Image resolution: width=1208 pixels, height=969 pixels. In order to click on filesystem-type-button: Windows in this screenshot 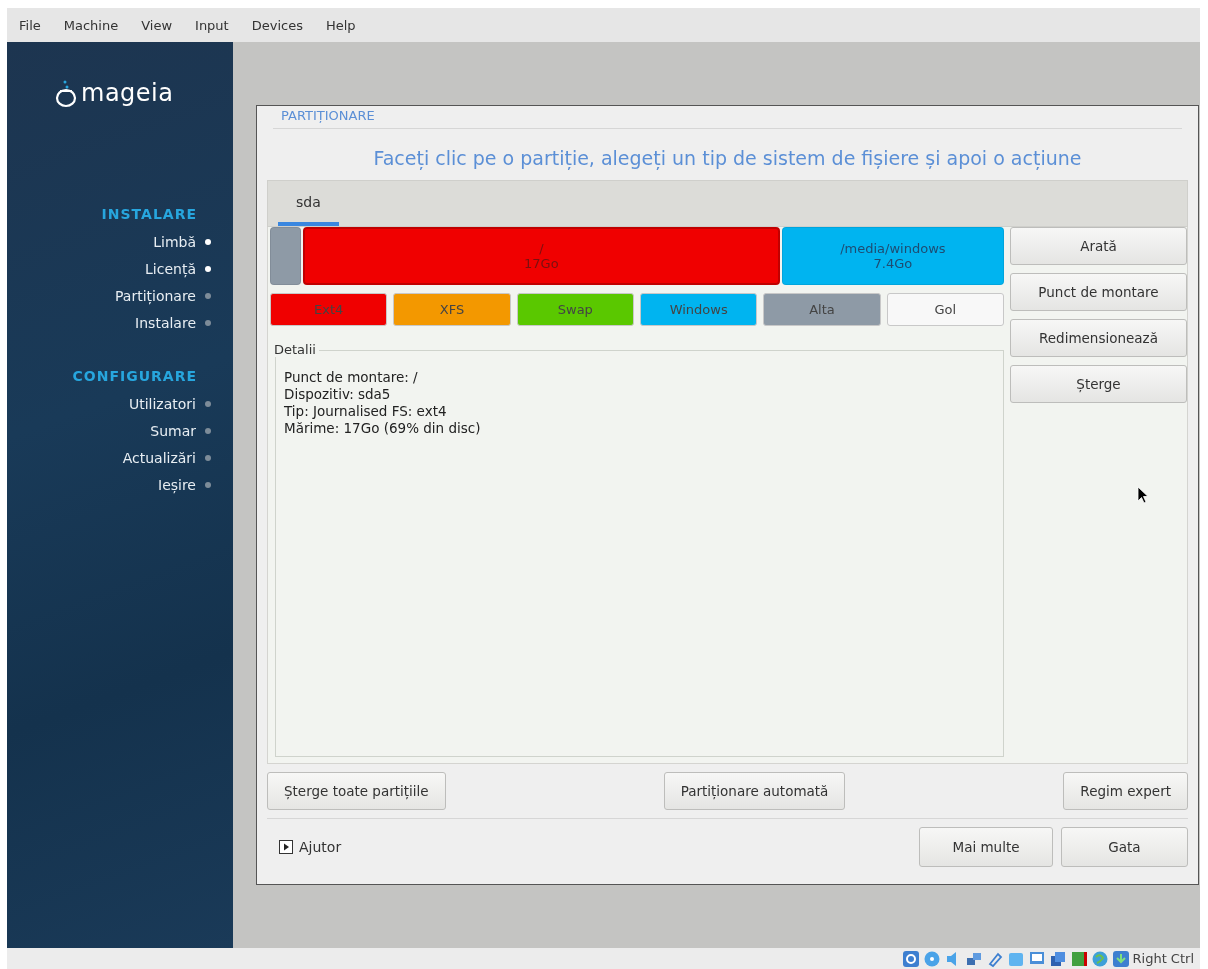, I will do `click(699, 309)`.